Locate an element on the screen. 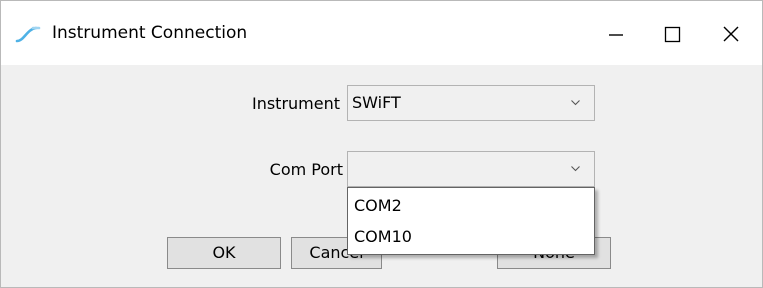  com-port-option-com2: COM2 is located at coordinates (471, 206).